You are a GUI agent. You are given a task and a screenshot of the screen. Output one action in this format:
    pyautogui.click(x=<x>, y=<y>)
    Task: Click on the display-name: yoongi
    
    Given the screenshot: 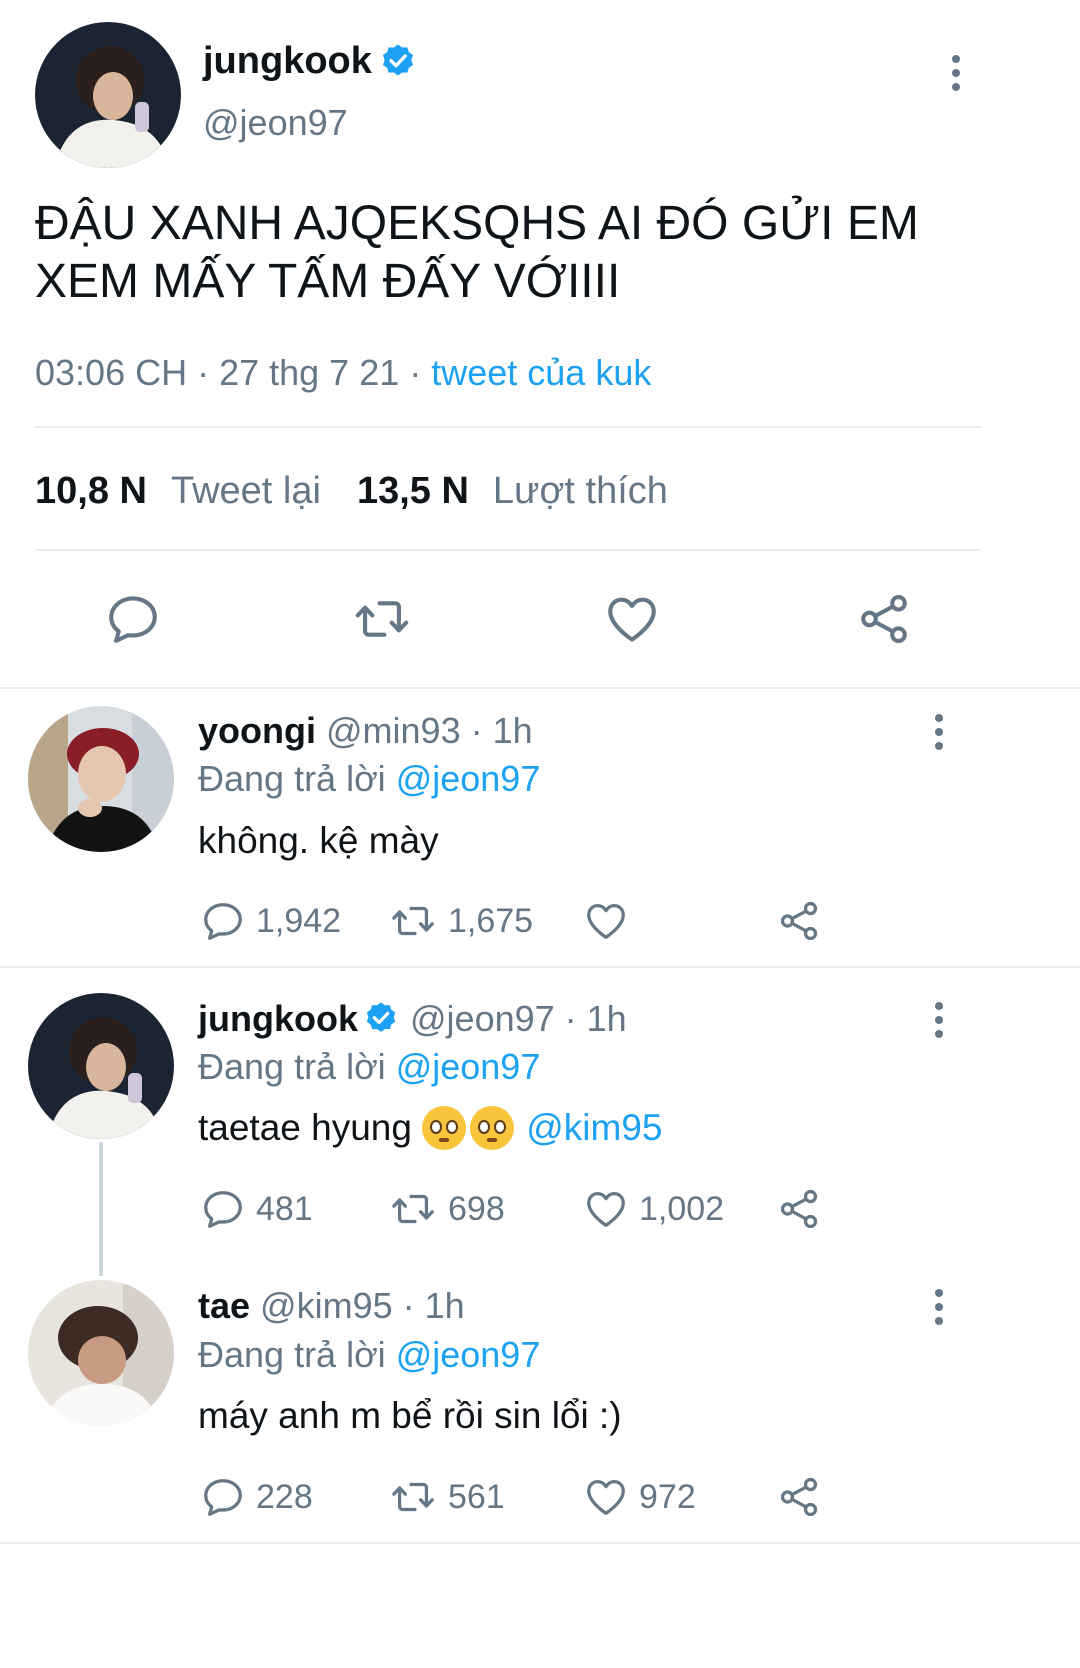 What is the action you would take?
    pyautogui.click(x=257, y=730)
    